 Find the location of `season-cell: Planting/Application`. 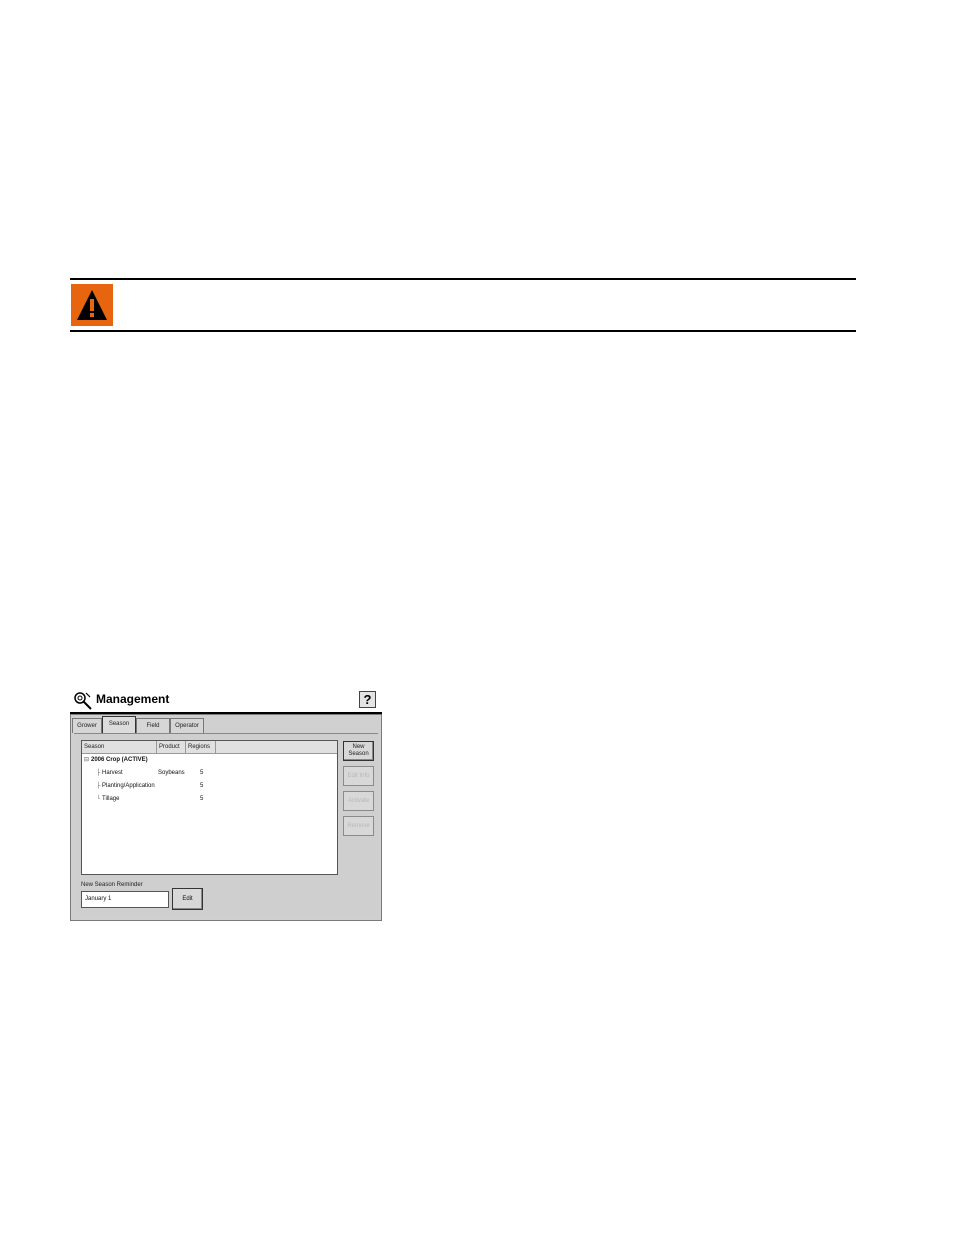

season-cell: Planting/Application is located at coordinates (128, 786).